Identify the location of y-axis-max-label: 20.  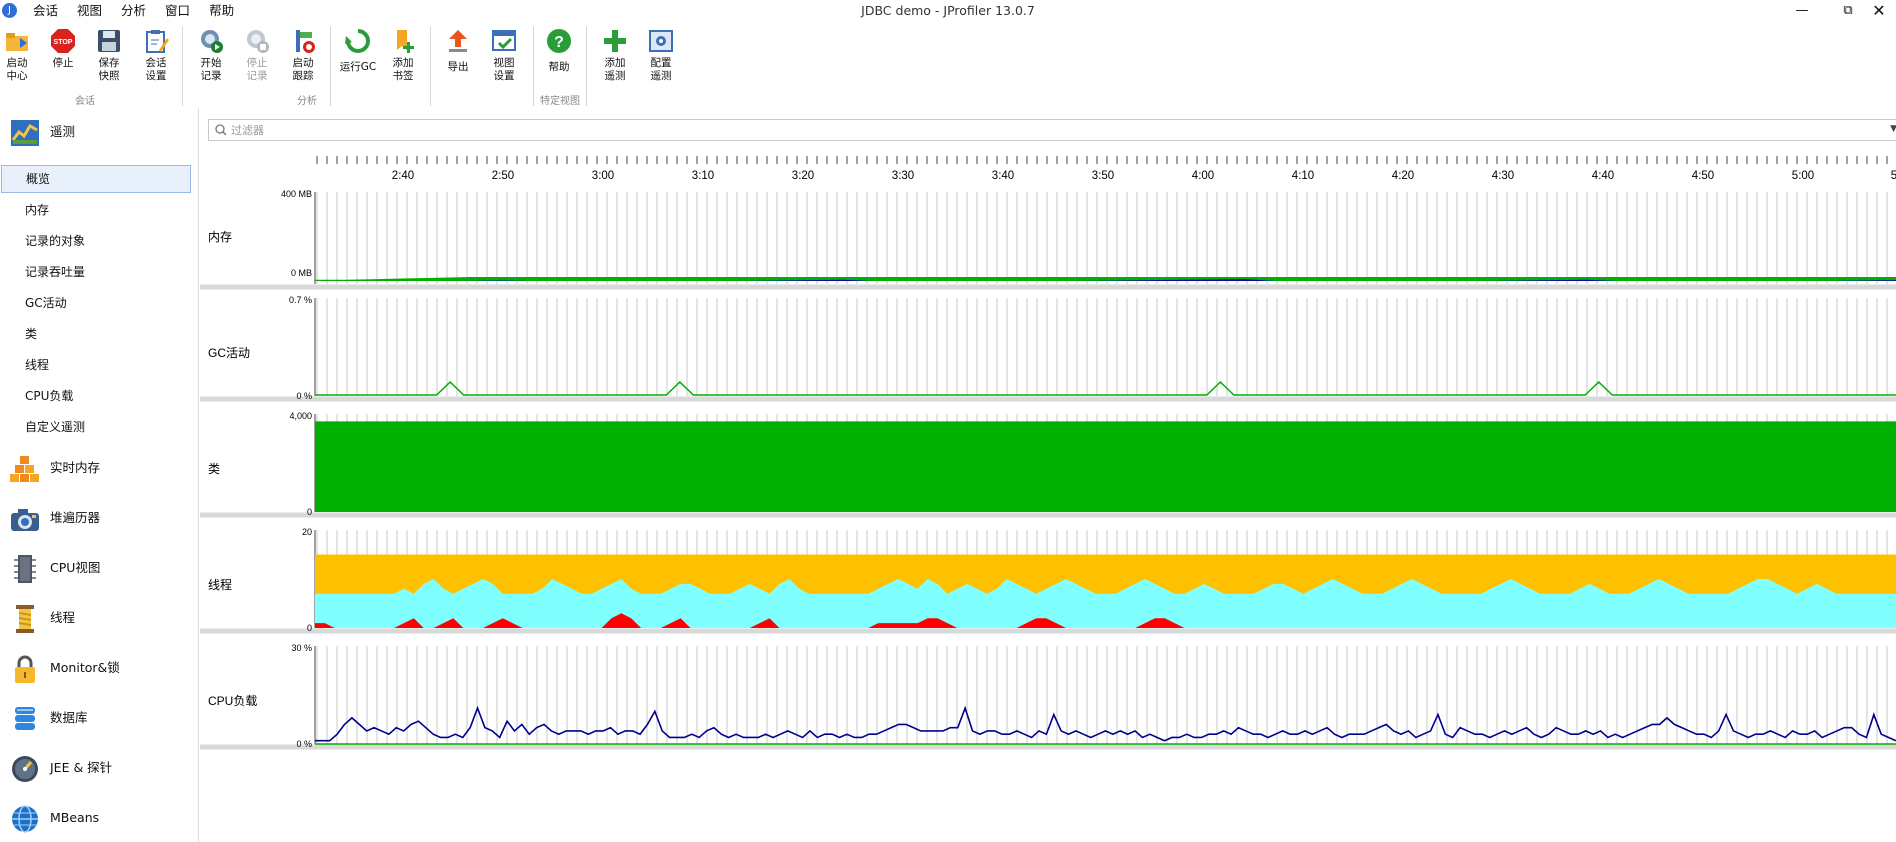
(307, 532).